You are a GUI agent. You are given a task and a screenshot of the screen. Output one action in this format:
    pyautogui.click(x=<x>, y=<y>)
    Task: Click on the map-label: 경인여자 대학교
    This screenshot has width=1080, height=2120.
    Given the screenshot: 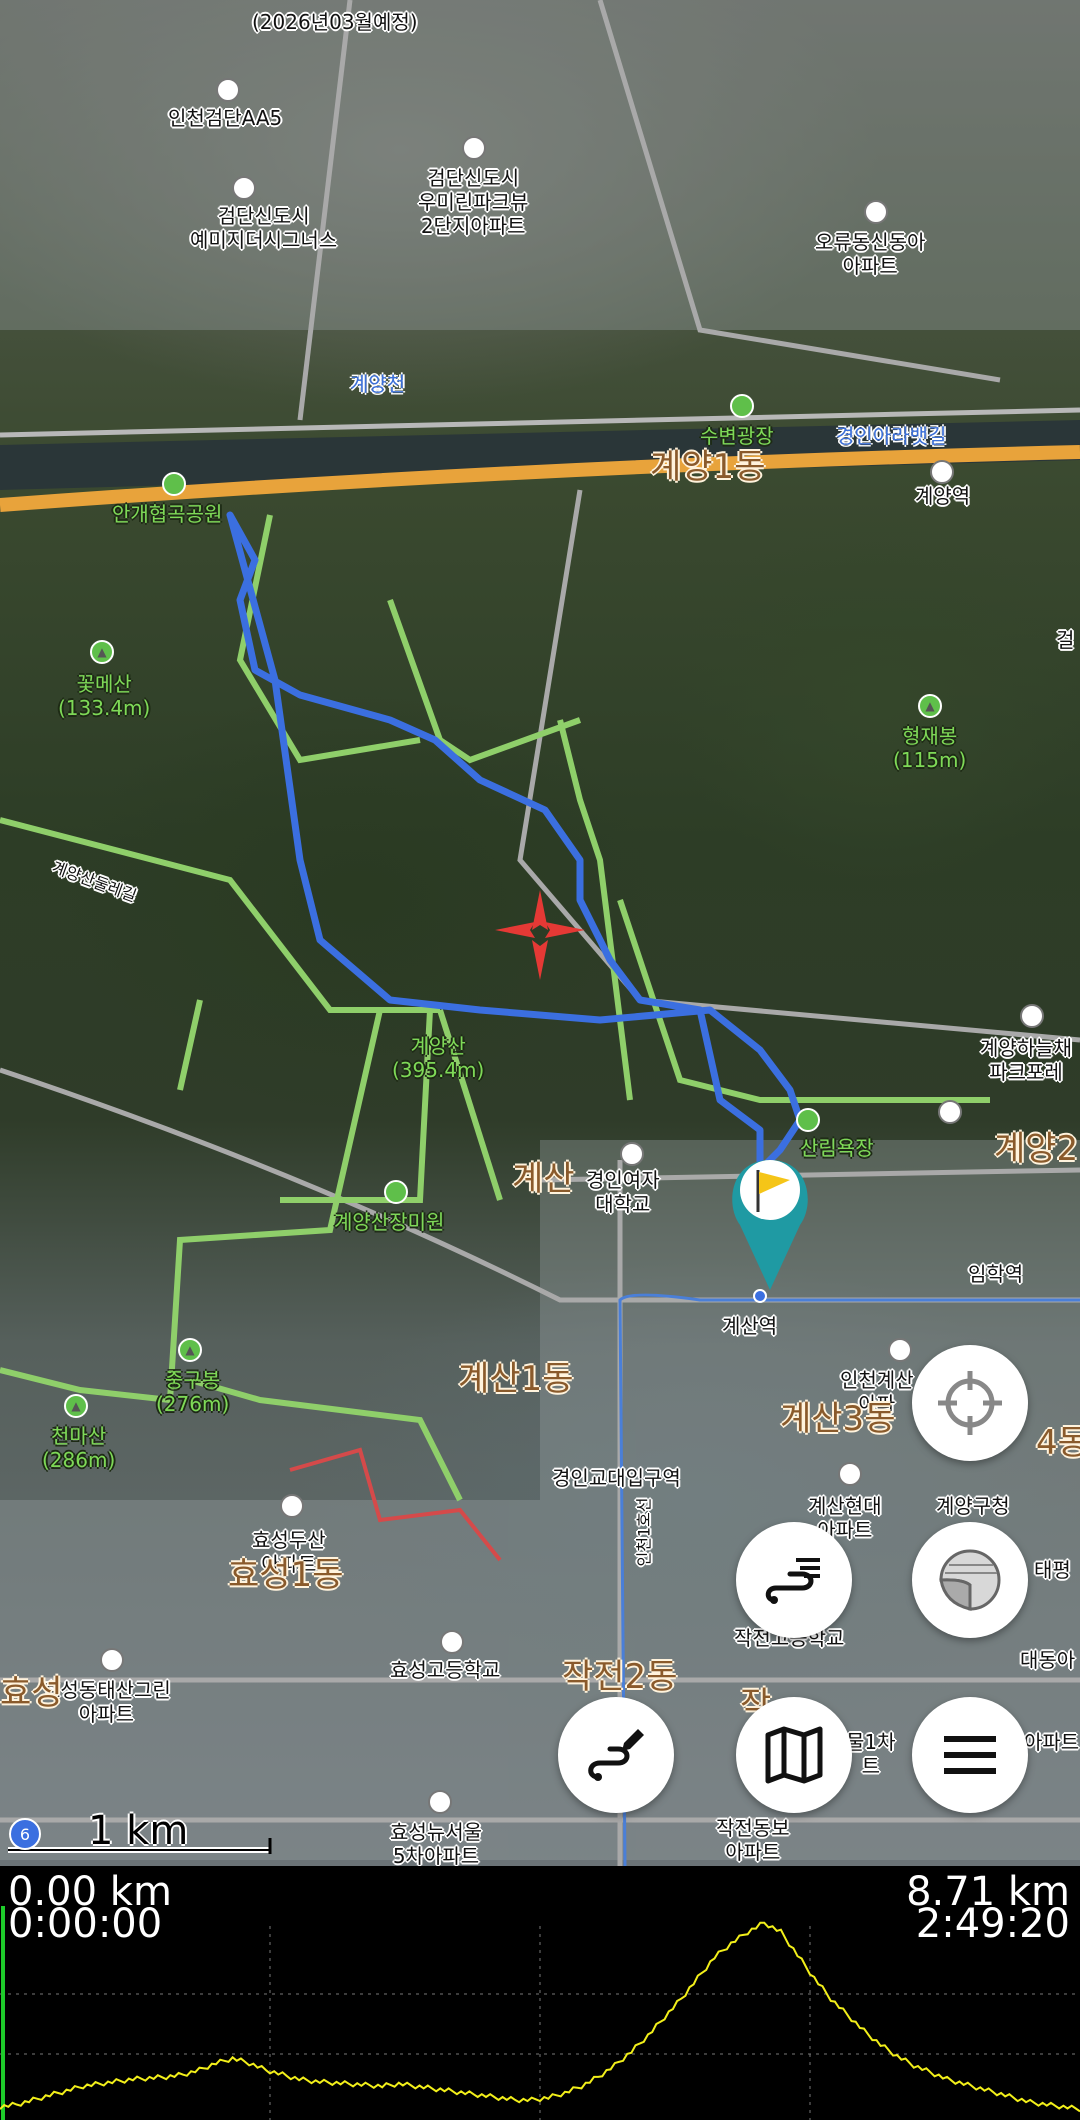 What is the action you would take?
    pyautogui.click(x=623, y=1192)
    